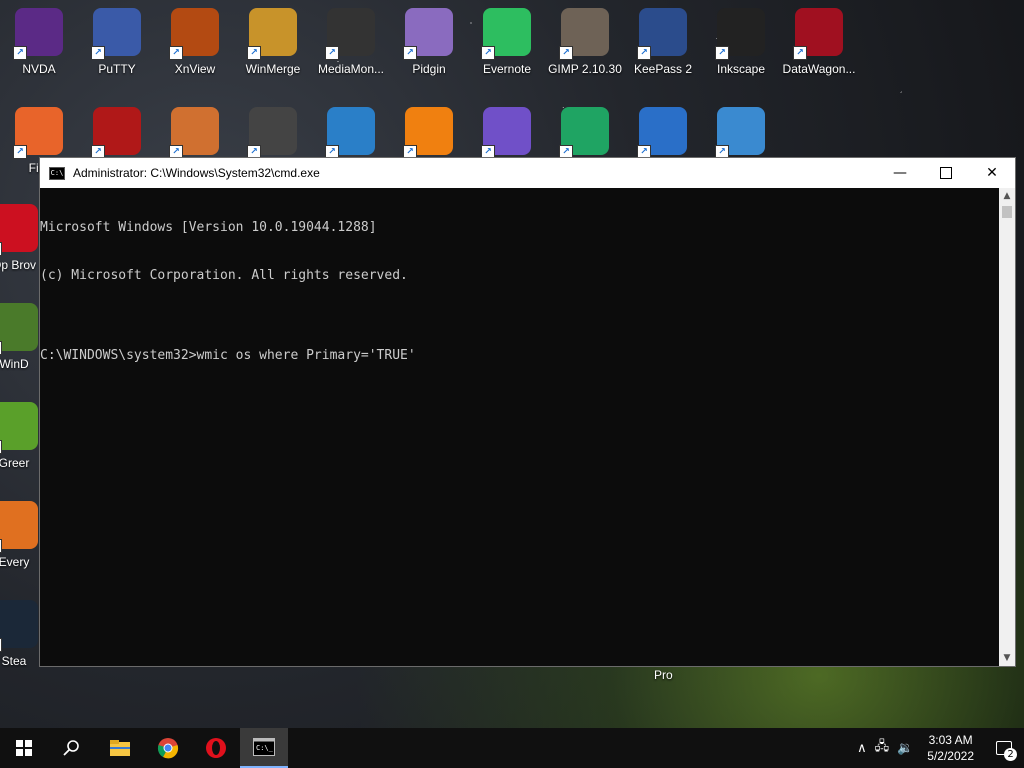 The image size is (1024, 768). What do you see at coordinates (663, 675) in the screenshot?
I see `desktop-icon-label-pro: Pro` at bounding box center [663, 675].